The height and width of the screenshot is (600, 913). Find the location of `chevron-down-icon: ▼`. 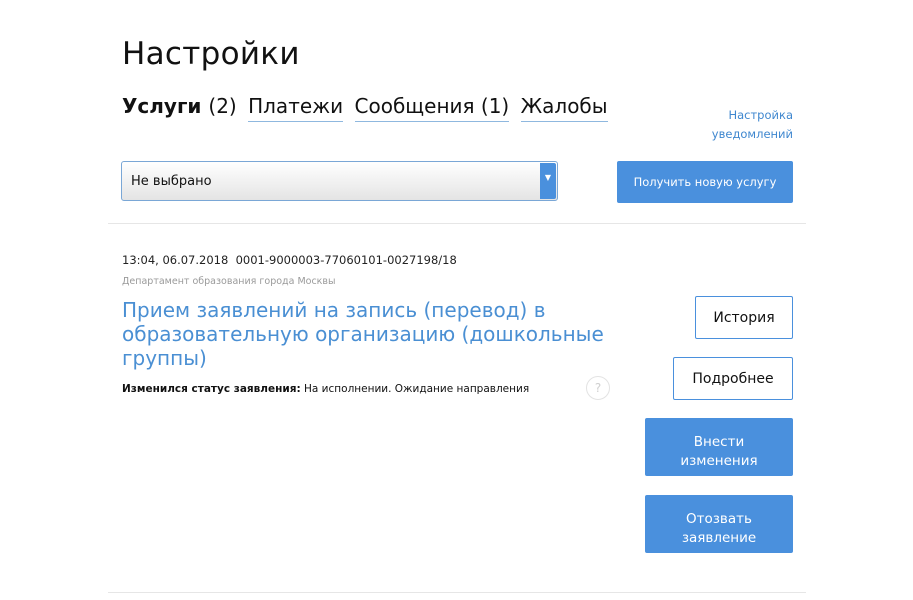

chevron-down-icon: ▼ is located at coordinates (548, 181).